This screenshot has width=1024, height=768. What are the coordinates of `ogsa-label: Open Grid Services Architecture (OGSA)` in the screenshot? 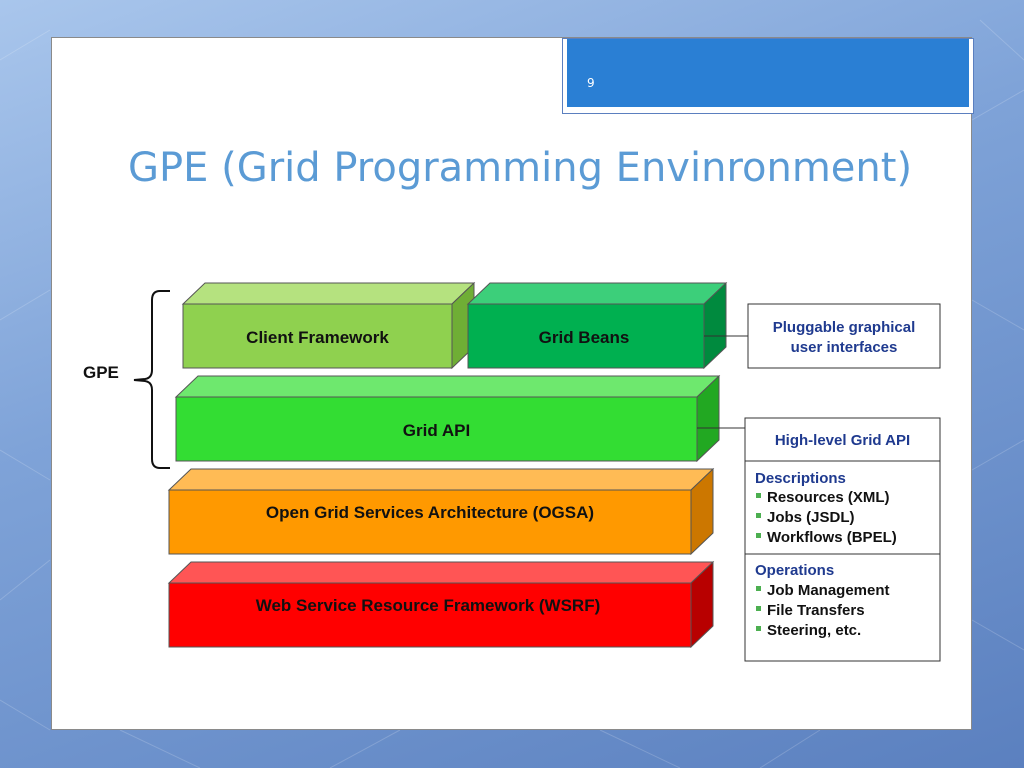 It's located at (430, 512).